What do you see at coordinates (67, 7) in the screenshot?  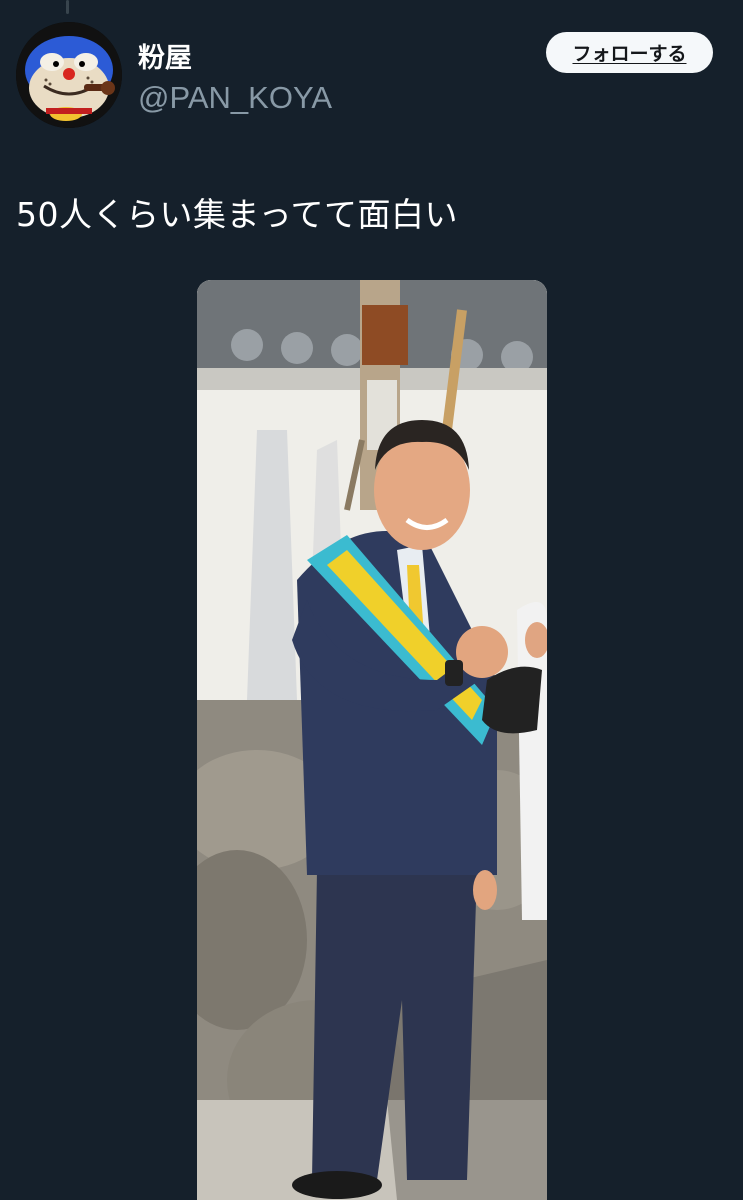 I see `thread-connector-line` at bounding box center [67, 7].